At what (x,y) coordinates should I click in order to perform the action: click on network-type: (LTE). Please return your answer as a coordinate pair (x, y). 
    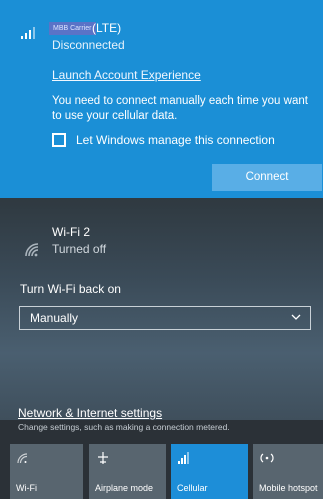
    Looking at the image, I should click on (107, 28).